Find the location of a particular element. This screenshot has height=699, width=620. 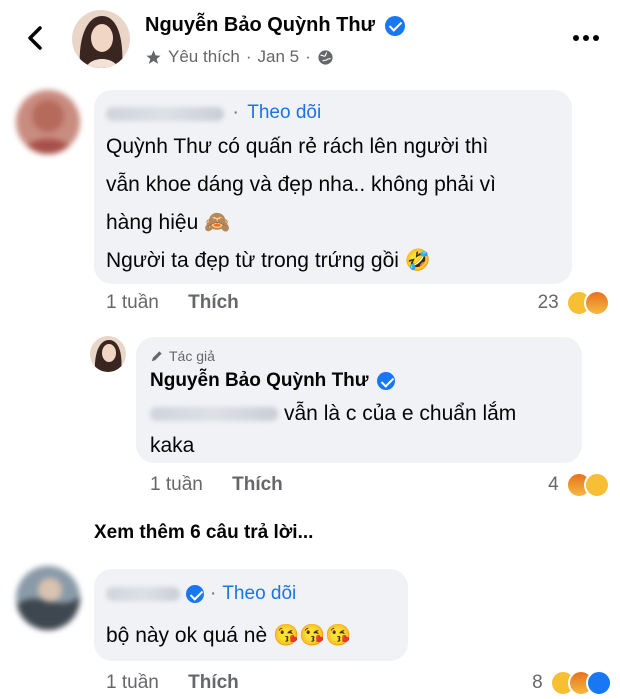

reply-line: vẫn là c của e chuẩn lắm is located at coordinates (333, 414).